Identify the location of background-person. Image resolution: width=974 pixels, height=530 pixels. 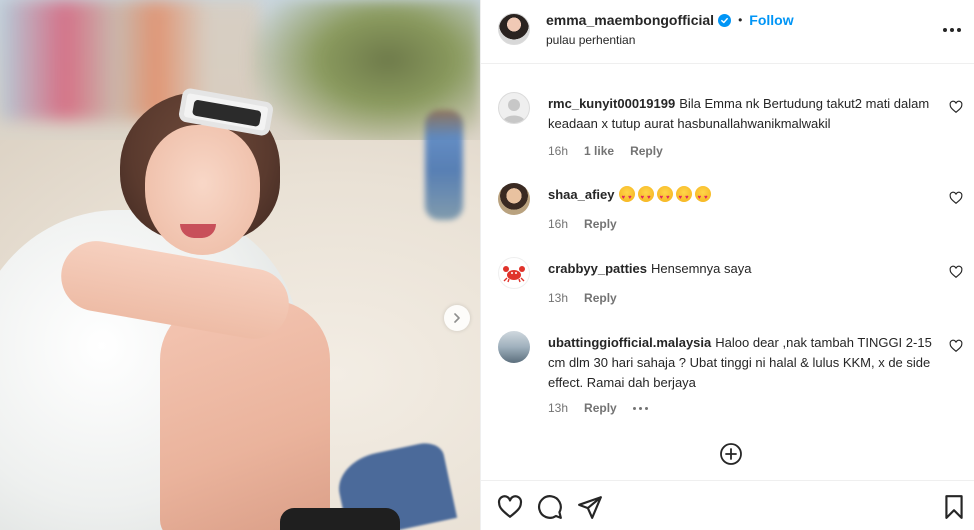
(444, 165).